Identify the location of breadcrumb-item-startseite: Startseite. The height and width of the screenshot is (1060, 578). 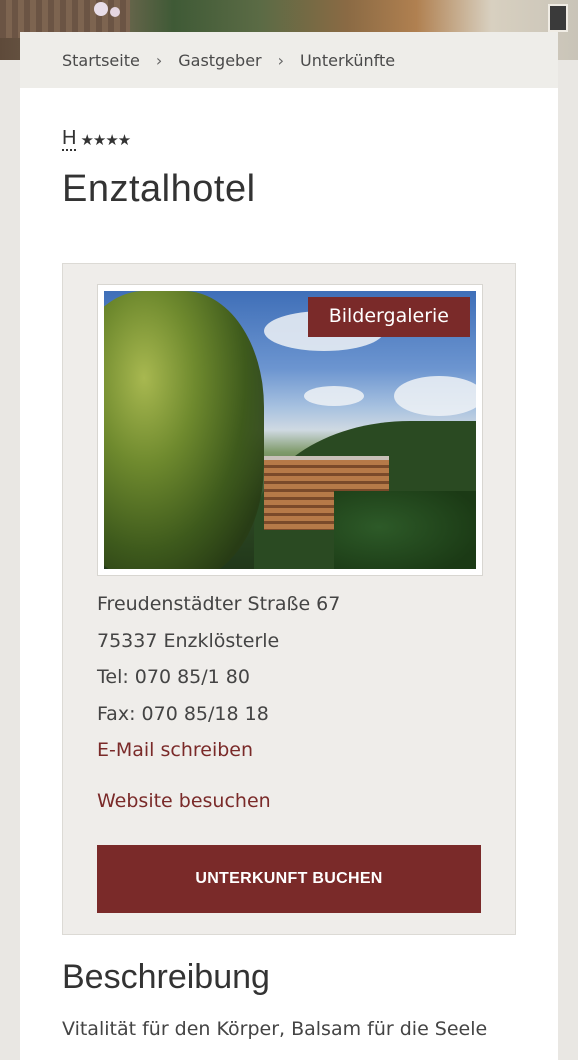
(101, 60).